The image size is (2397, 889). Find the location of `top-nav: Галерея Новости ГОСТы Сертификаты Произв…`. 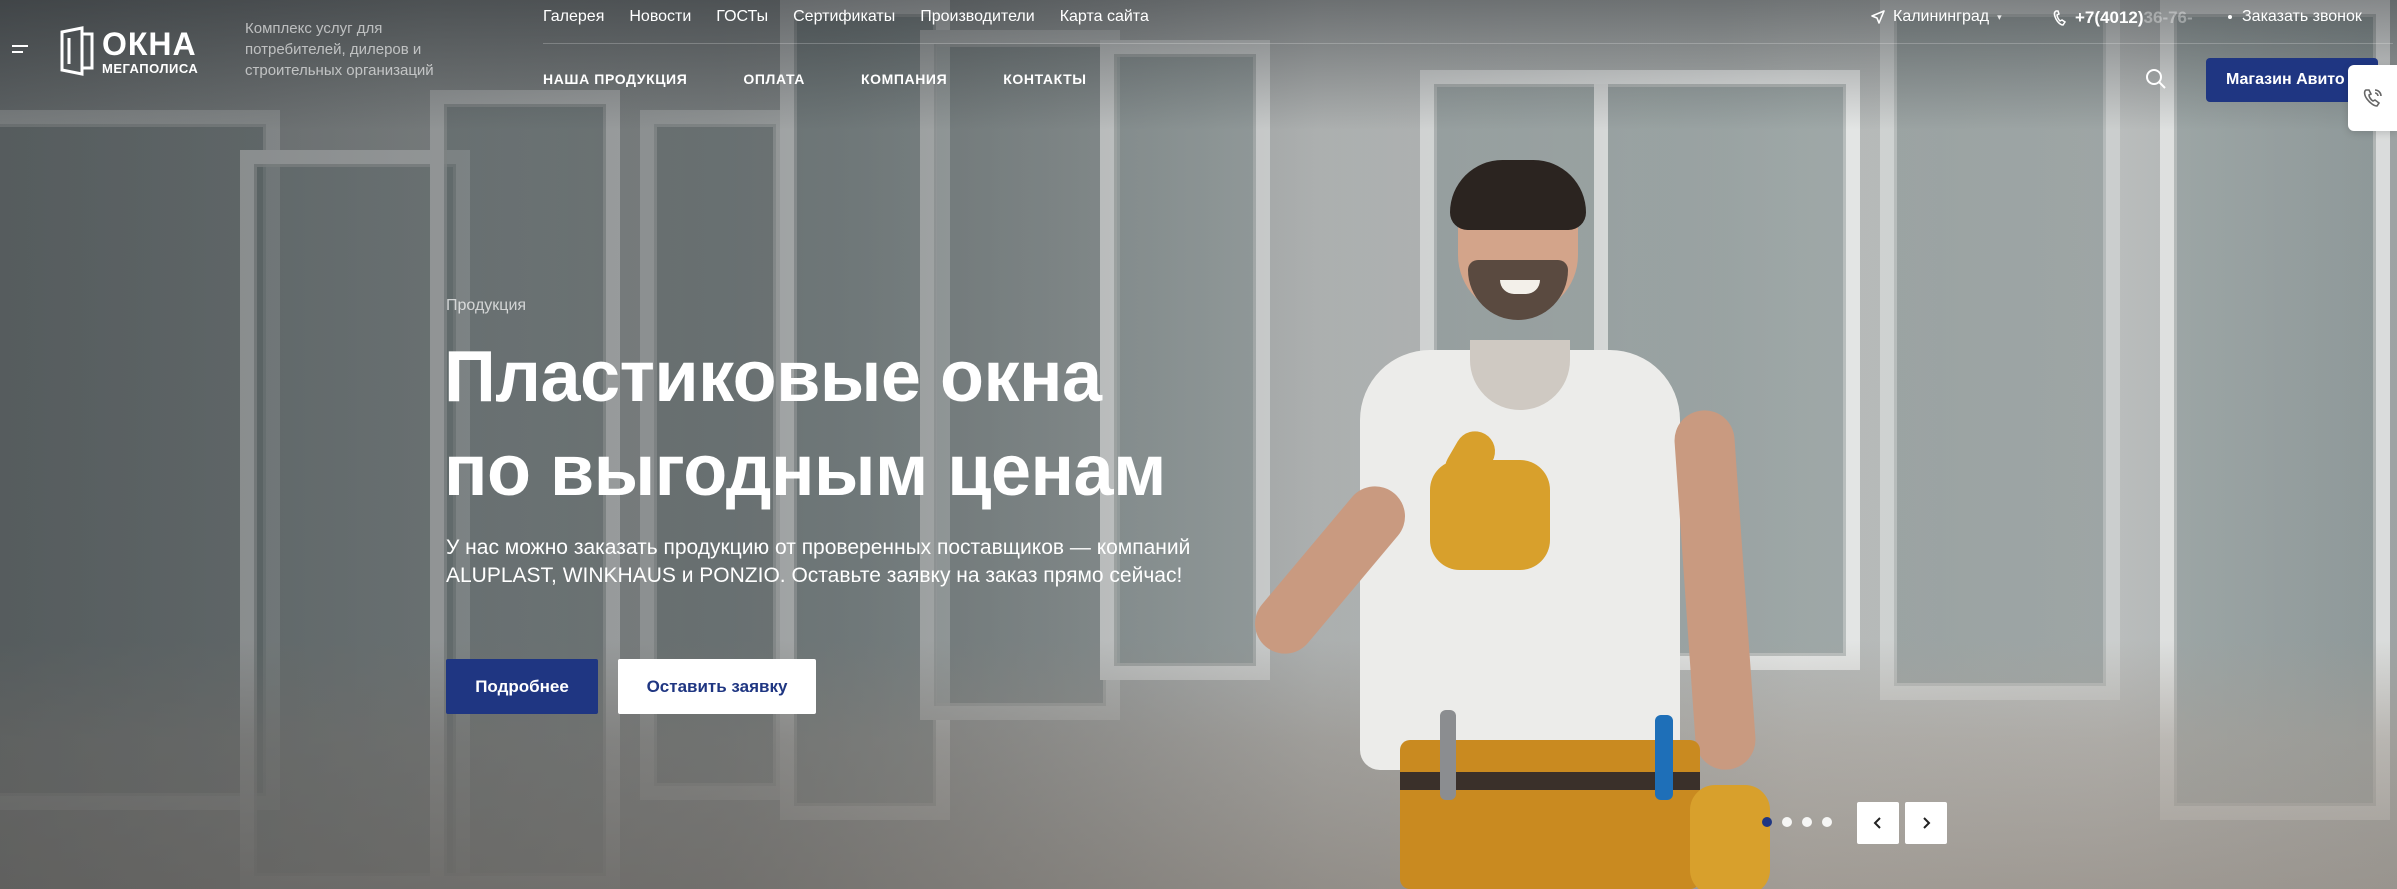

top-nav: Галерея Новости ГОСТы Сертификаты Произв… is located at coordinates (846, 17).